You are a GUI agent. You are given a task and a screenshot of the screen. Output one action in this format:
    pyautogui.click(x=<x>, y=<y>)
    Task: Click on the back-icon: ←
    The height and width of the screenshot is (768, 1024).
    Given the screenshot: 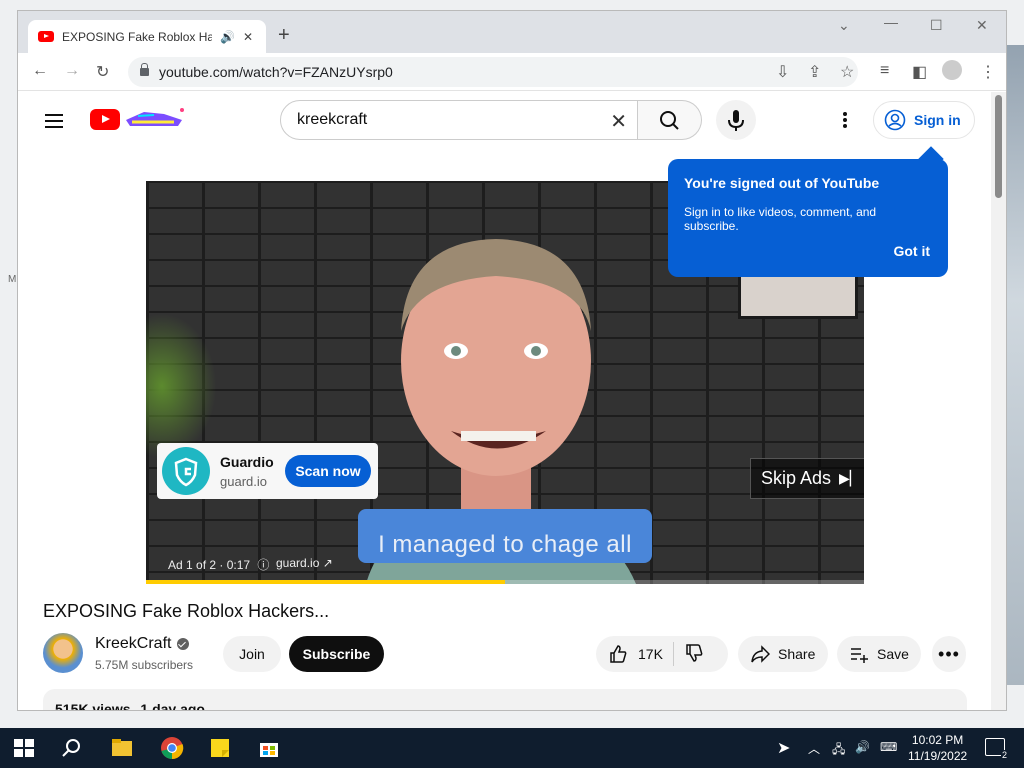 What is the action you would take?
    pyautogui.click(x=40, y=71)
    